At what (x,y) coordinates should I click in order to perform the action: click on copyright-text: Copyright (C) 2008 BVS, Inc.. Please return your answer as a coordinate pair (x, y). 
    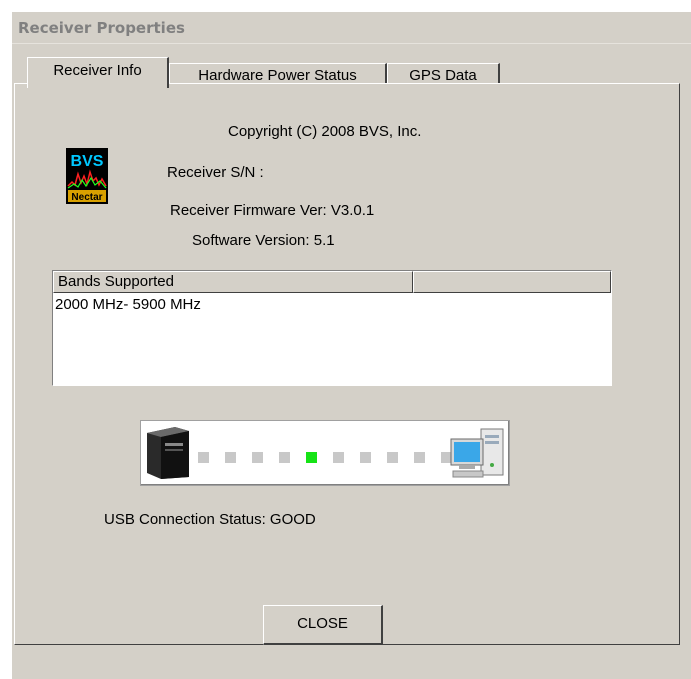
    Looking at the image, I should click on (325, 131).